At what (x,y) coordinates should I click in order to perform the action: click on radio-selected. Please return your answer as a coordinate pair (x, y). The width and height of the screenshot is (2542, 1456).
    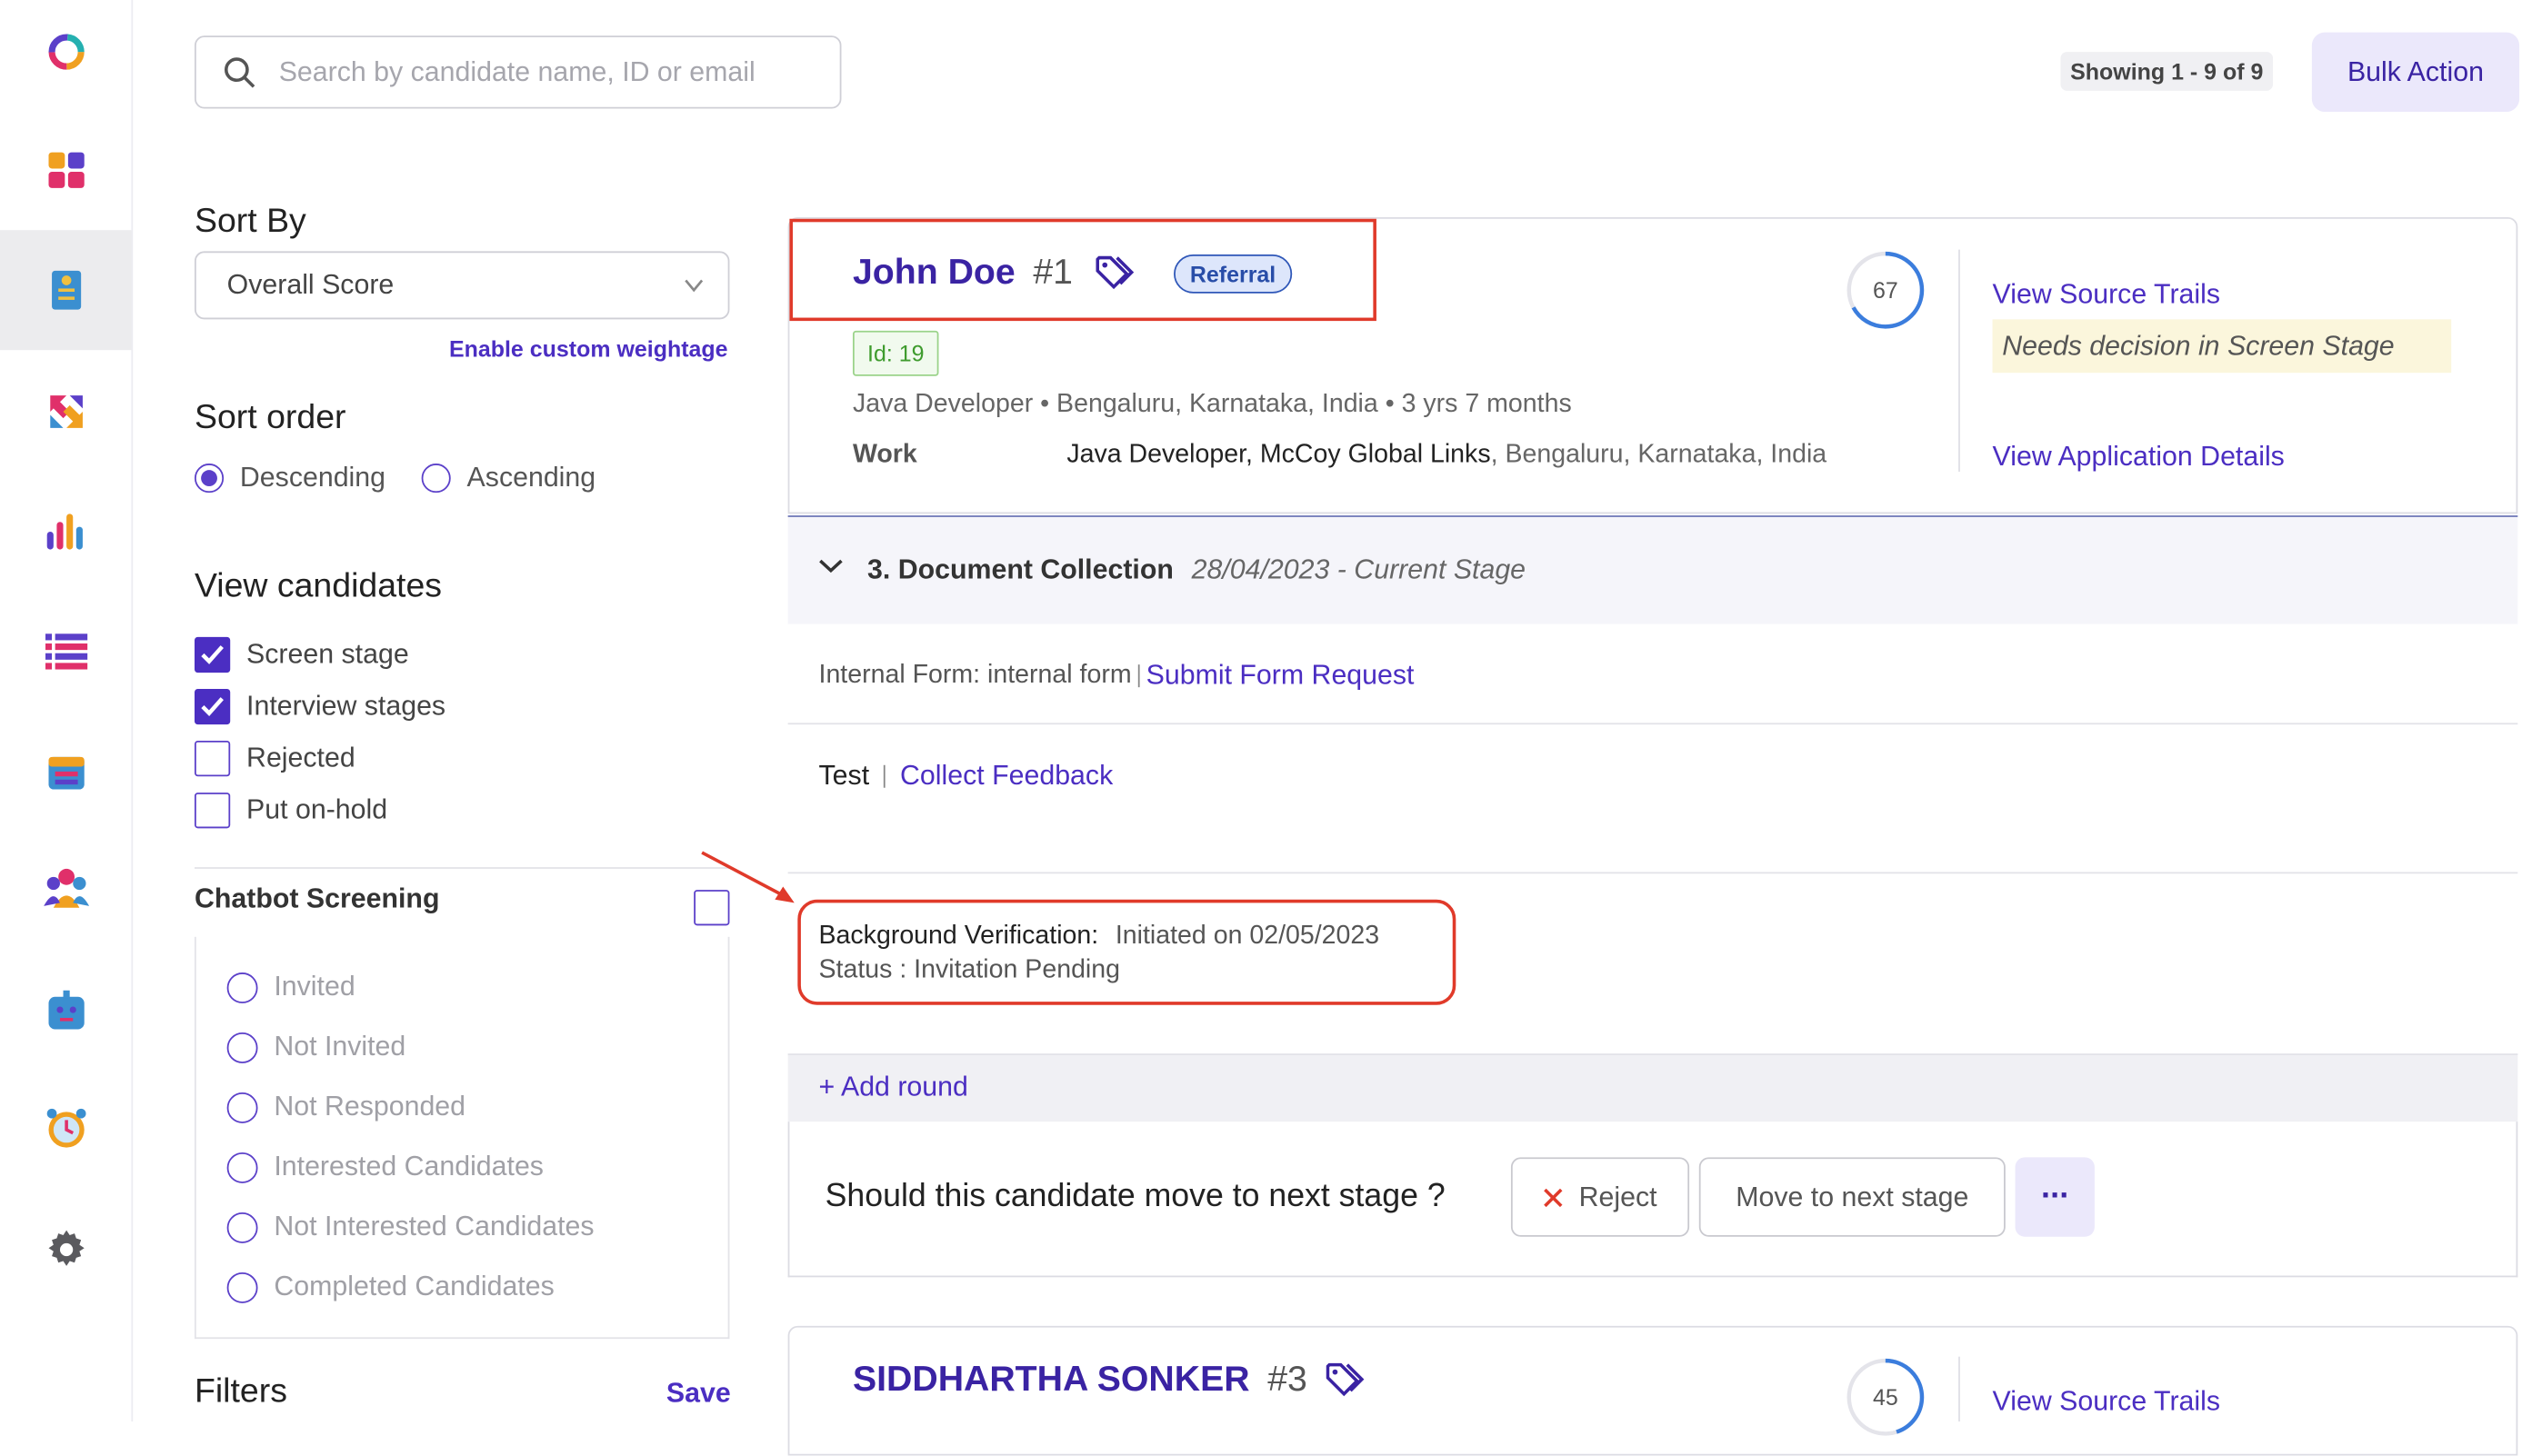
    Looking at the image, I should click on (209, 479).